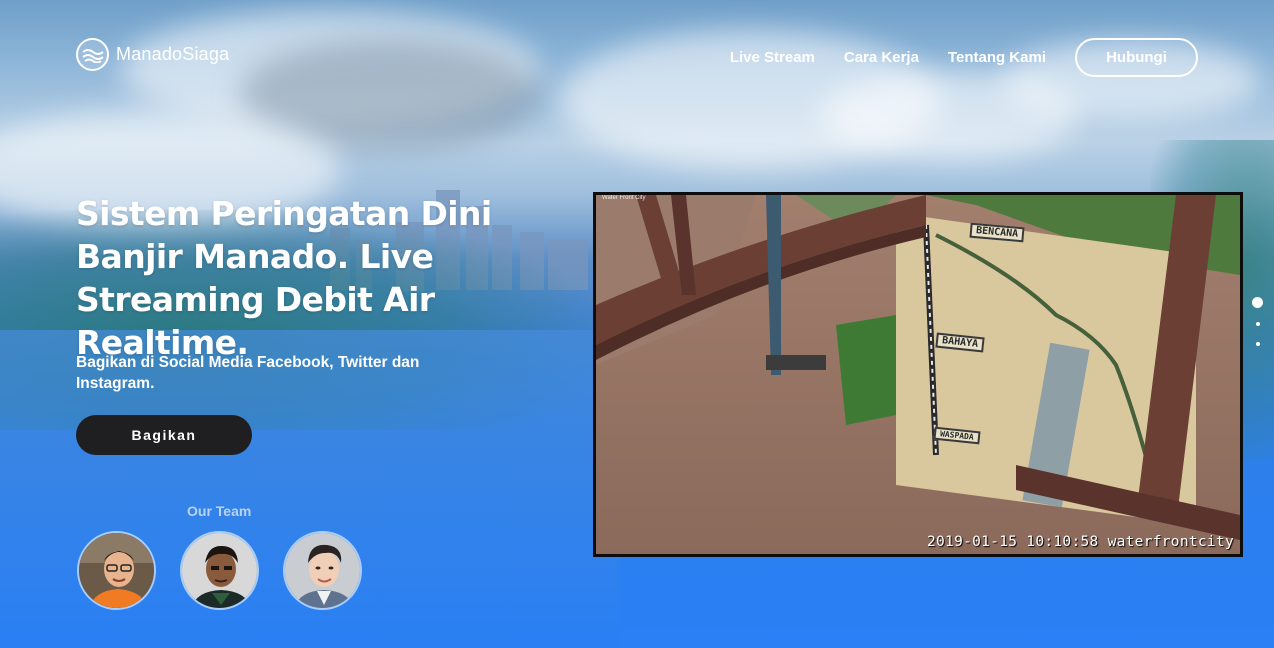 This screenshot has height=648, width=1274. I want to click on brand-name: ManadoSiaga, so click(173, 54).